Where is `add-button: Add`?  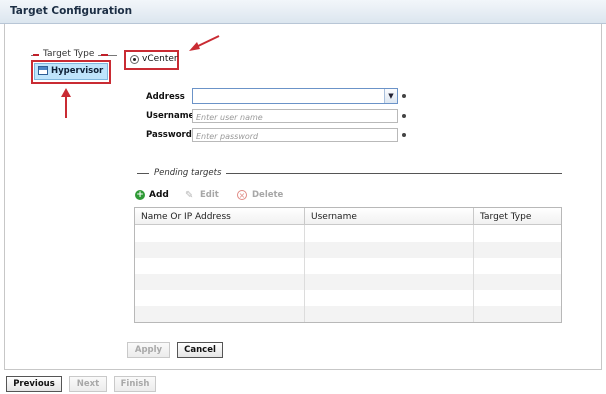 add-button: Add is located at coordinates (159, 195).